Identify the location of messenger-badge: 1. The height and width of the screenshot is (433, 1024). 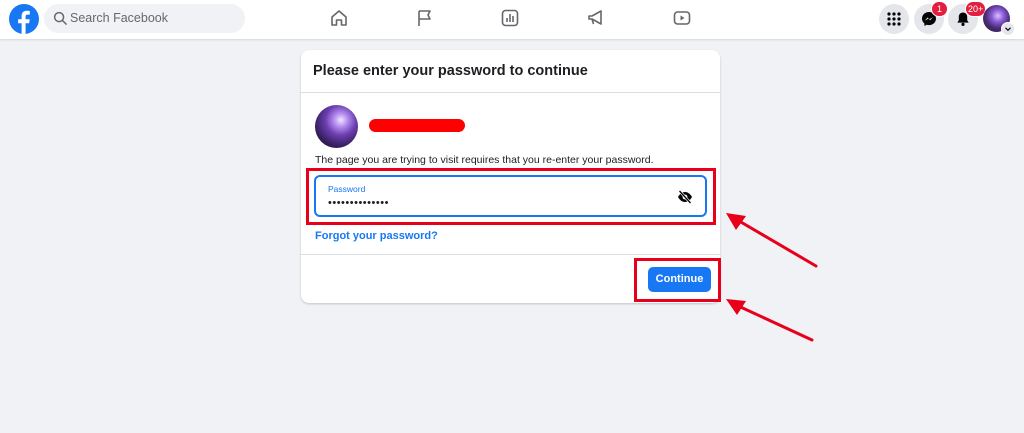
(939, 9).